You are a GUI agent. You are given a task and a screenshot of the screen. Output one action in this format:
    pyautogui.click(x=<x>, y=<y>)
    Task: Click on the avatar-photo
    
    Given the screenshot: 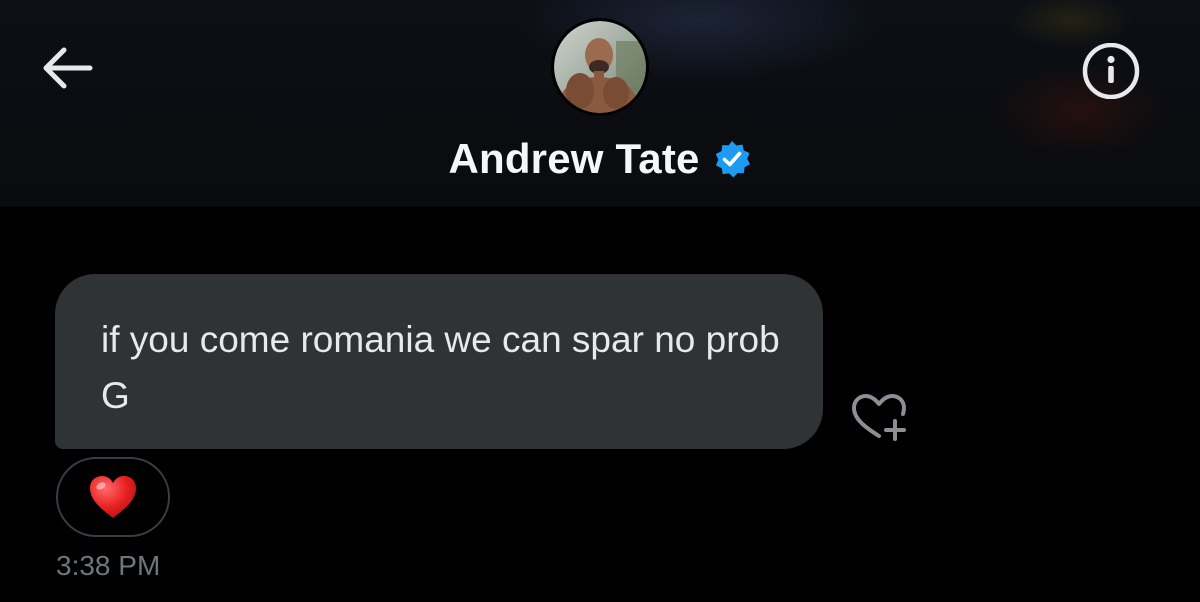 What is the action you would take?
    pyautogui.click(x=600, y=67)
    